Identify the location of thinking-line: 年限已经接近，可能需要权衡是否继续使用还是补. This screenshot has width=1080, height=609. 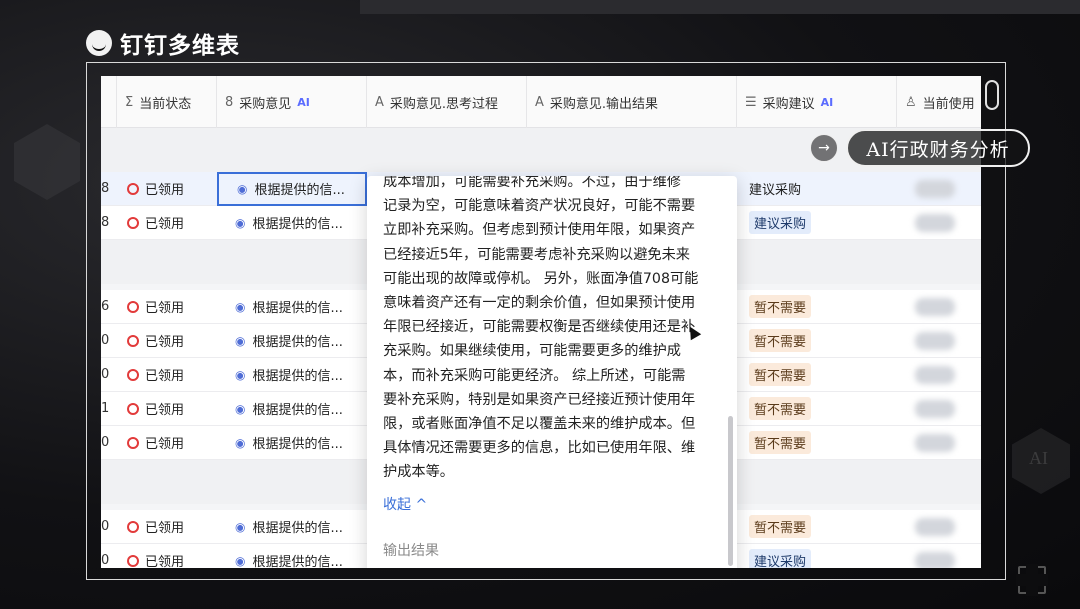
(539, 327).